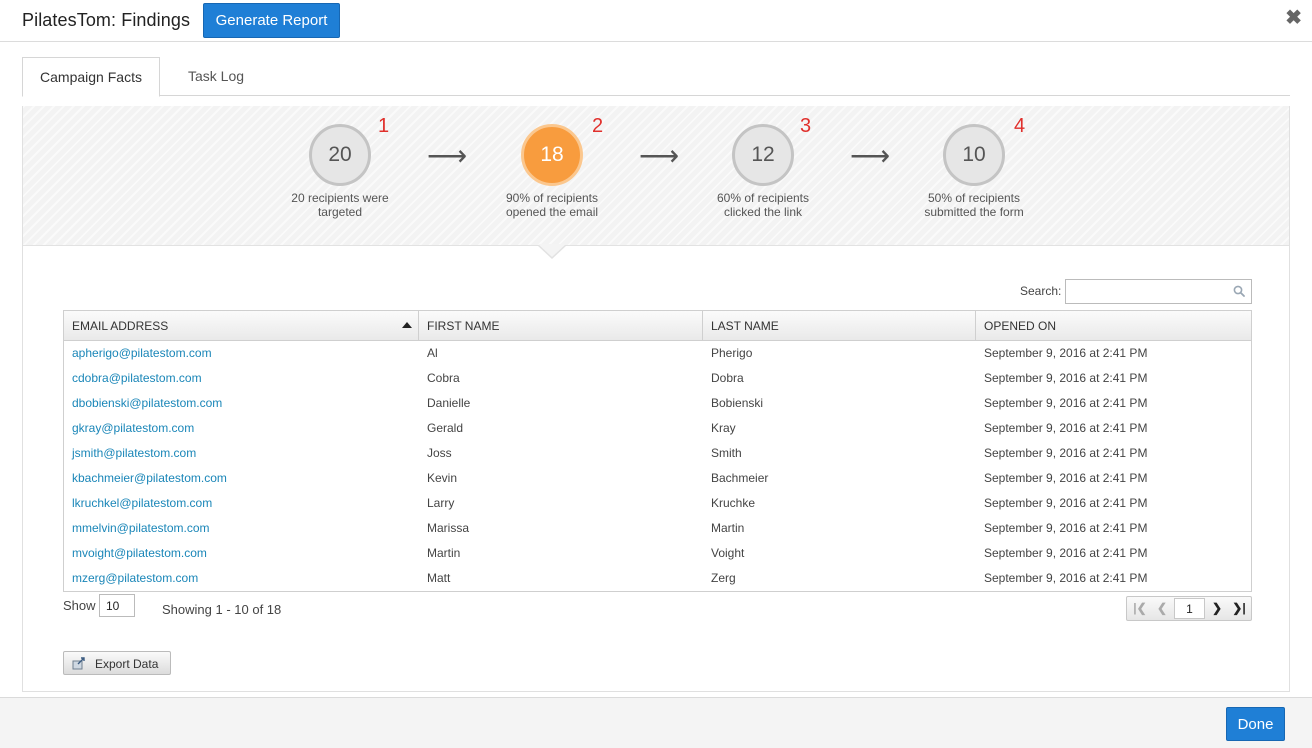 The width and height of the screenshot is (1312, 748). What do you see at coordinates (1113, 325) in the screenshot?
I see `column-header-opened-on: OPENED ON` at bounding box center [1113, 325].